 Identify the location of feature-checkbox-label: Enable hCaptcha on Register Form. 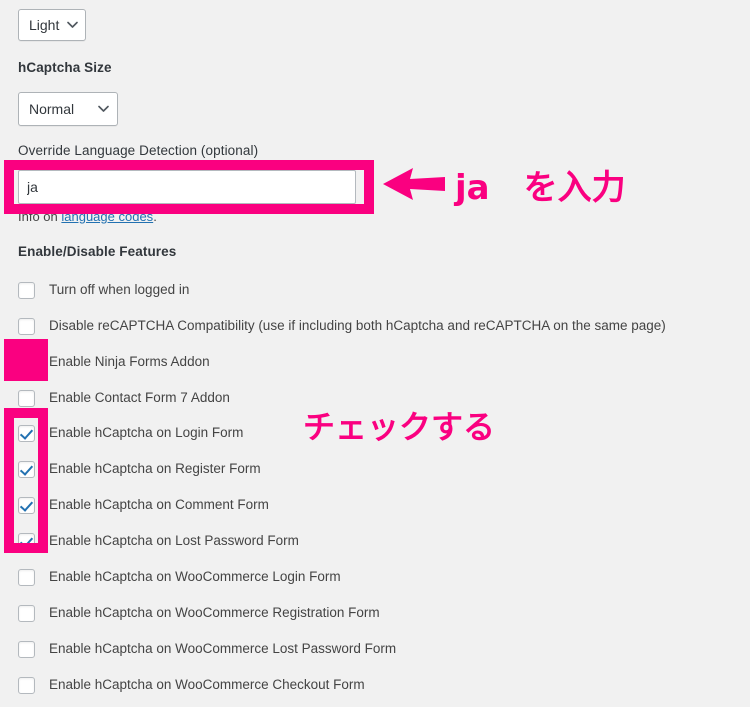
(155, 469).